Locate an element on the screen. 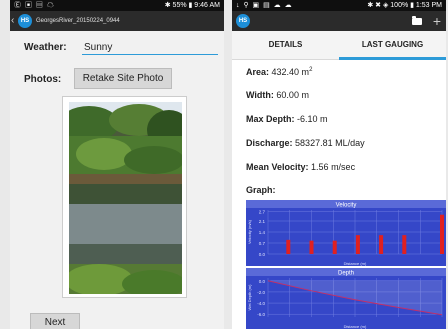 The width and height of the screenshot is (448, 329). chart-title: Velocity is located at coordinates (346, 206).